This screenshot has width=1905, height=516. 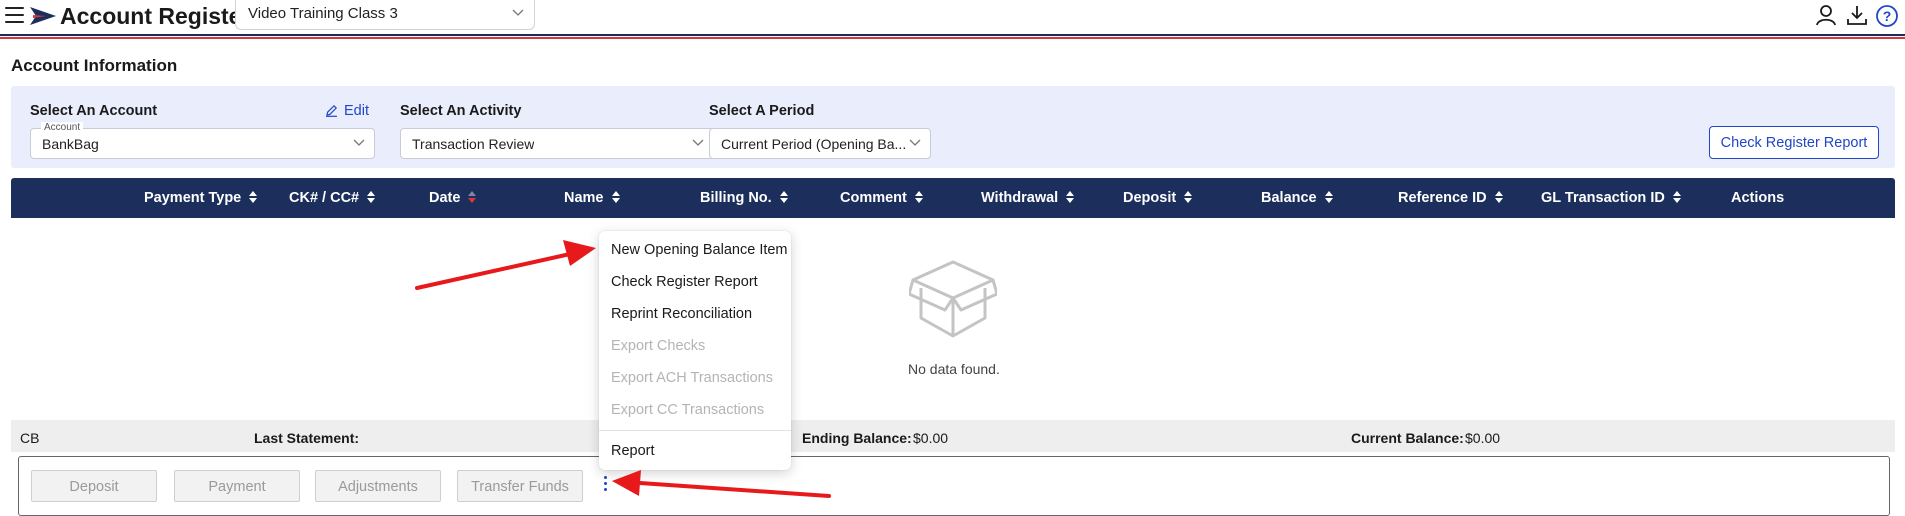 I want to click on payment-button: Payment, so click(x=237, y=486).